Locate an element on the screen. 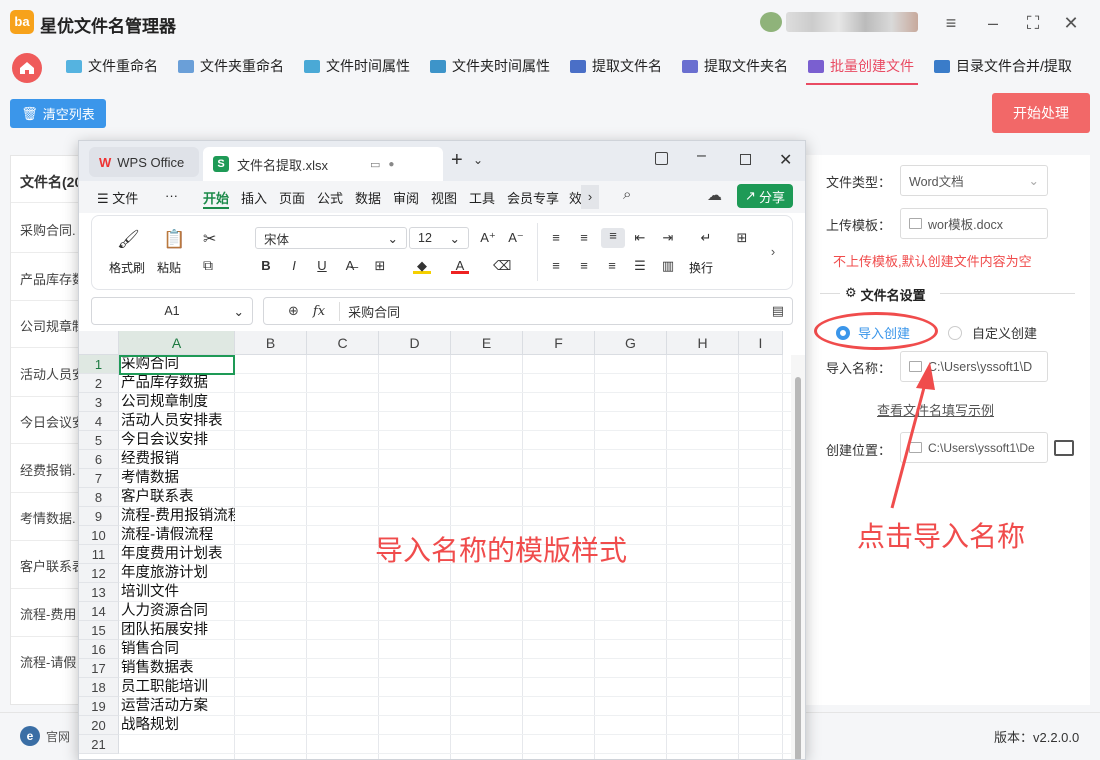 The height and width of the screenshot is (760, 1100). upload-template-field: wor模板.docx is located at coordinates (974, 223).